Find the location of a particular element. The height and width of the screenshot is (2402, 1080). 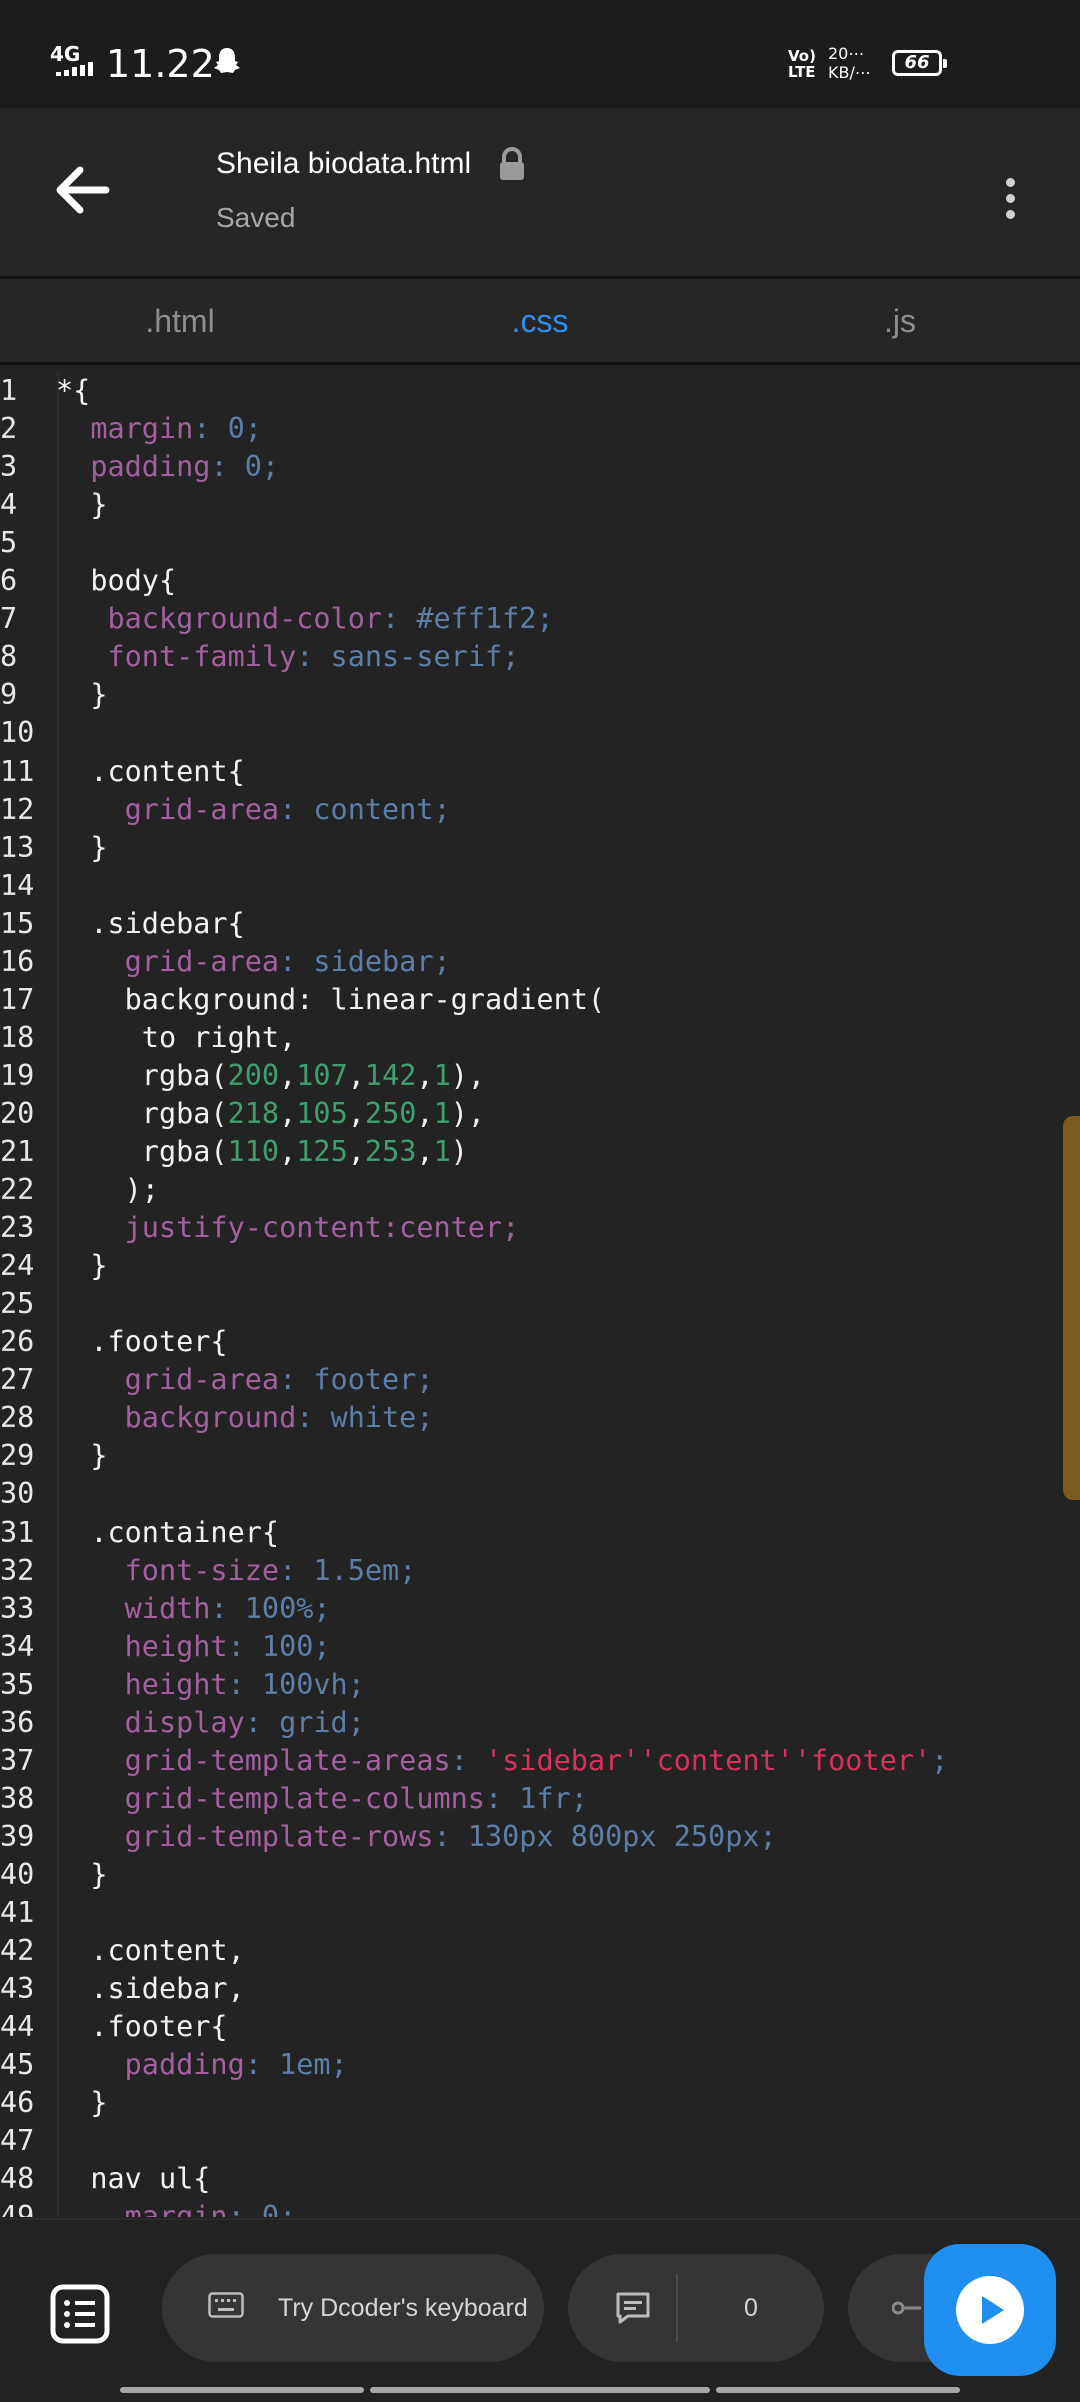

code-line: 17 background: linear-gradient( is located at coordinates (530, 1000).